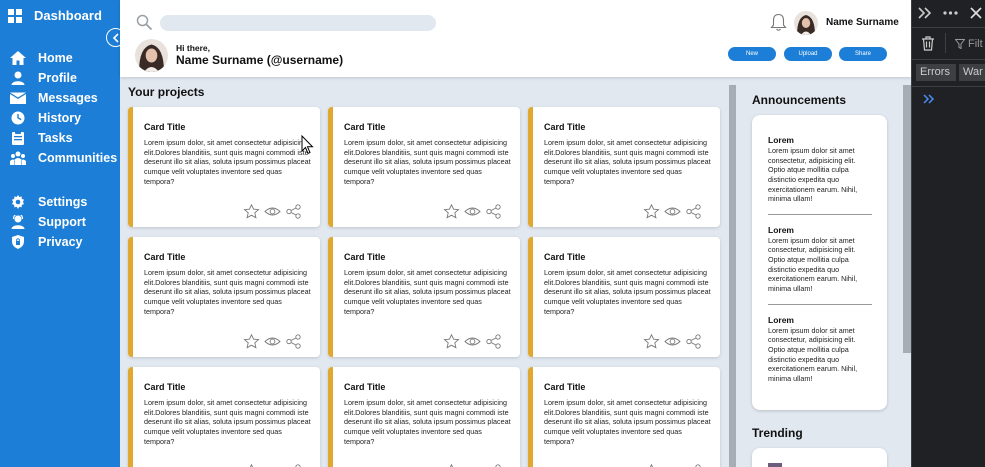 The height and width of the screenshot is (467, 985). What do you see at coordinates (18, 242) in the screenshot?
I see `shield-icon` at bounding box center [18, 242].